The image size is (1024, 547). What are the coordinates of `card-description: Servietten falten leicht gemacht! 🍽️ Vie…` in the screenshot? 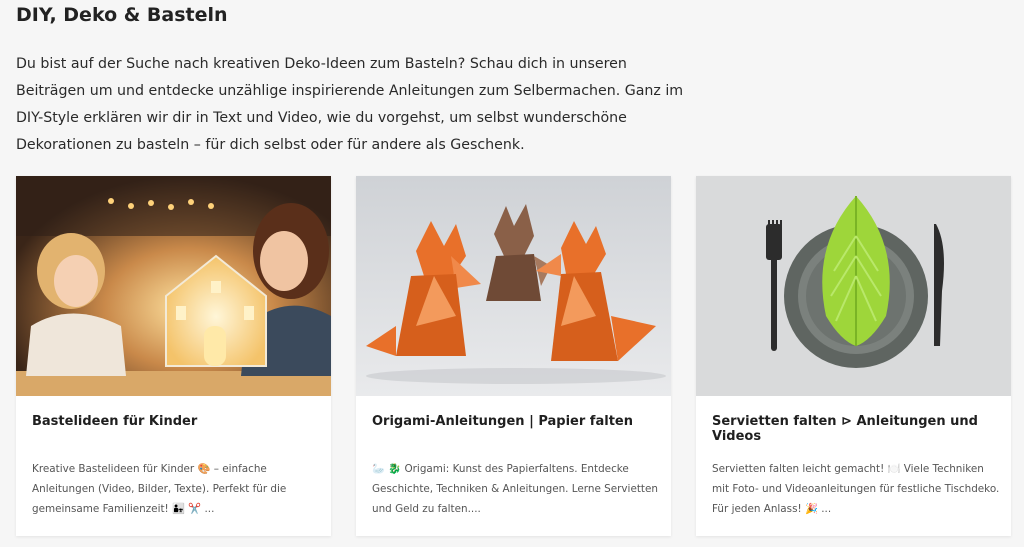 It's located at (856, 489).